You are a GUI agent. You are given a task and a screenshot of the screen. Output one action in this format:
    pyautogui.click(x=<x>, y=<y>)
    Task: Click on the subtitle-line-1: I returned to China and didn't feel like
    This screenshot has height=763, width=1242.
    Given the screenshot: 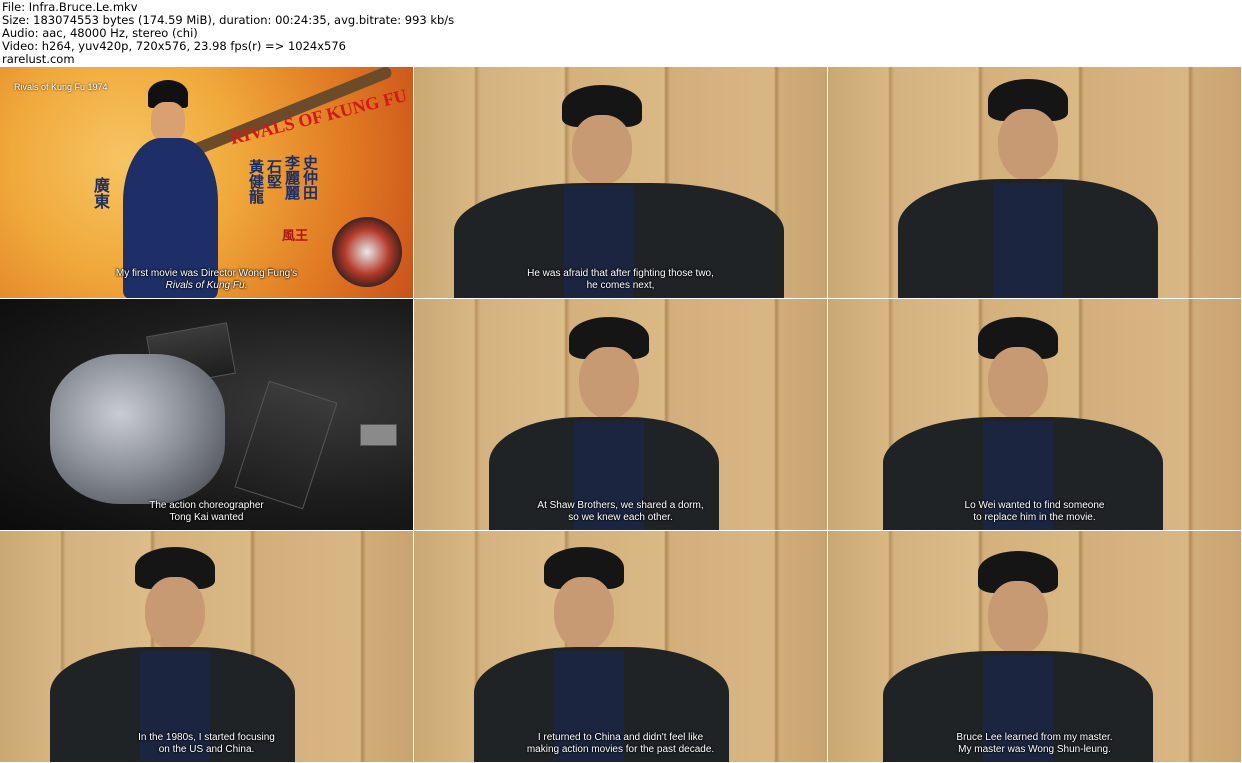 What is the action you would take?
    pyautogui.click(x=620, y=737)
    